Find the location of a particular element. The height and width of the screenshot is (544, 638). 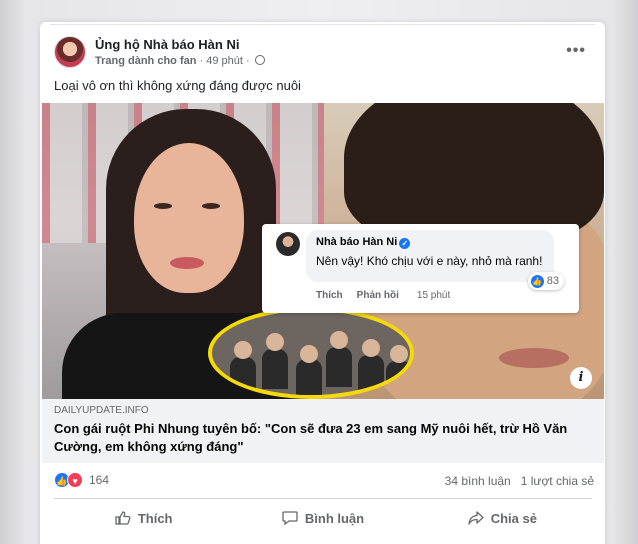

comment-time: 15 phút is located at coordinates (433, 295).